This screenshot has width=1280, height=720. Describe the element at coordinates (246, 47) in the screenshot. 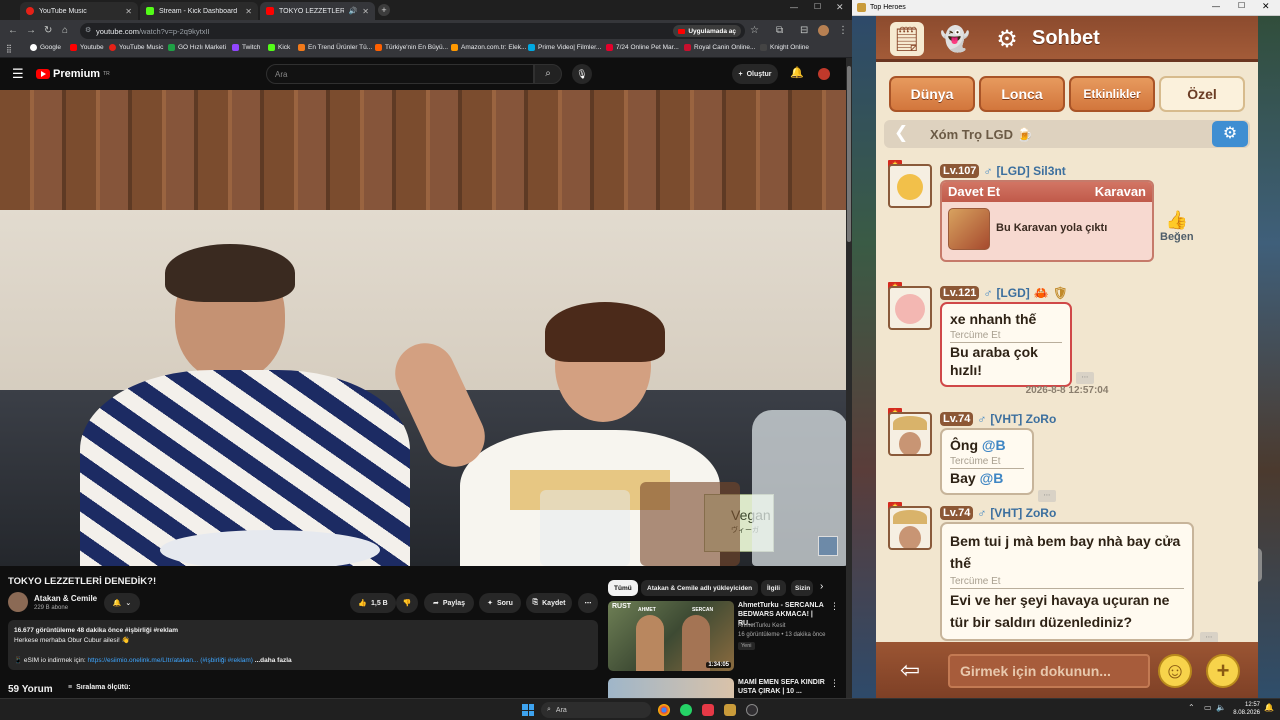

I see `bookmark-twitch: Twitch` at that location.